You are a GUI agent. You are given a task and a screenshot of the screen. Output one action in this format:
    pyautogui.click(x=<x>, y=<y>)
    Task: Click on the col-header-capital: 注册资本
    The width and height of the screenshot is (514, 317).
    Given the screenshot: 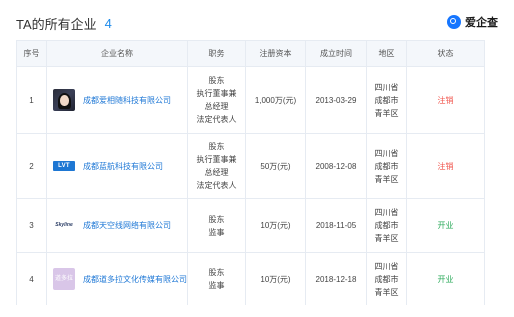 What is the action you would take?
    pyautogui.click(x=275, y=53)
    